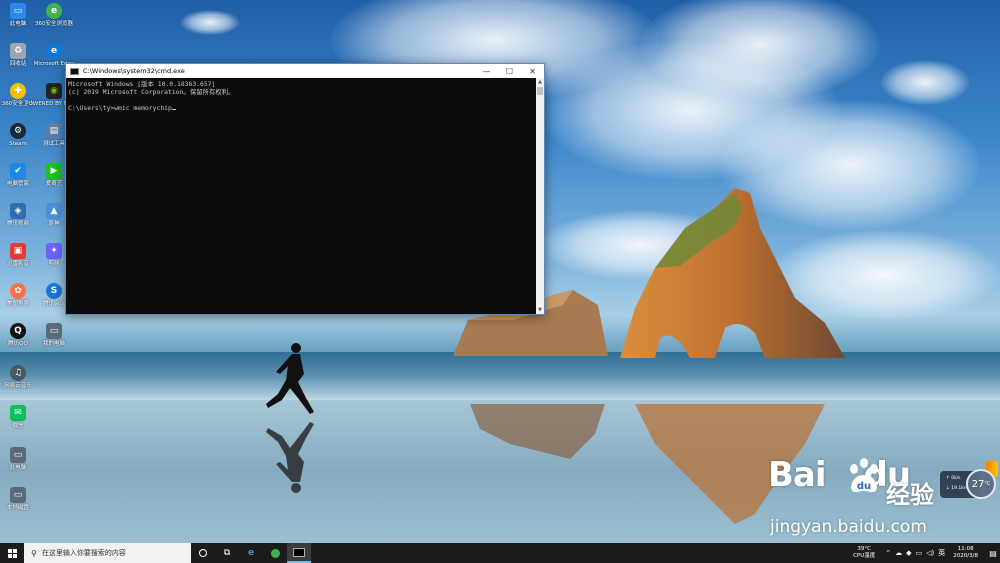 Image resolution: width=1000 pixels, height=563 pixels. What do you see at coordinates (930, 553) in the screenshot?
I see `volume-icon: ◁)` at bounding box center [930, 553].